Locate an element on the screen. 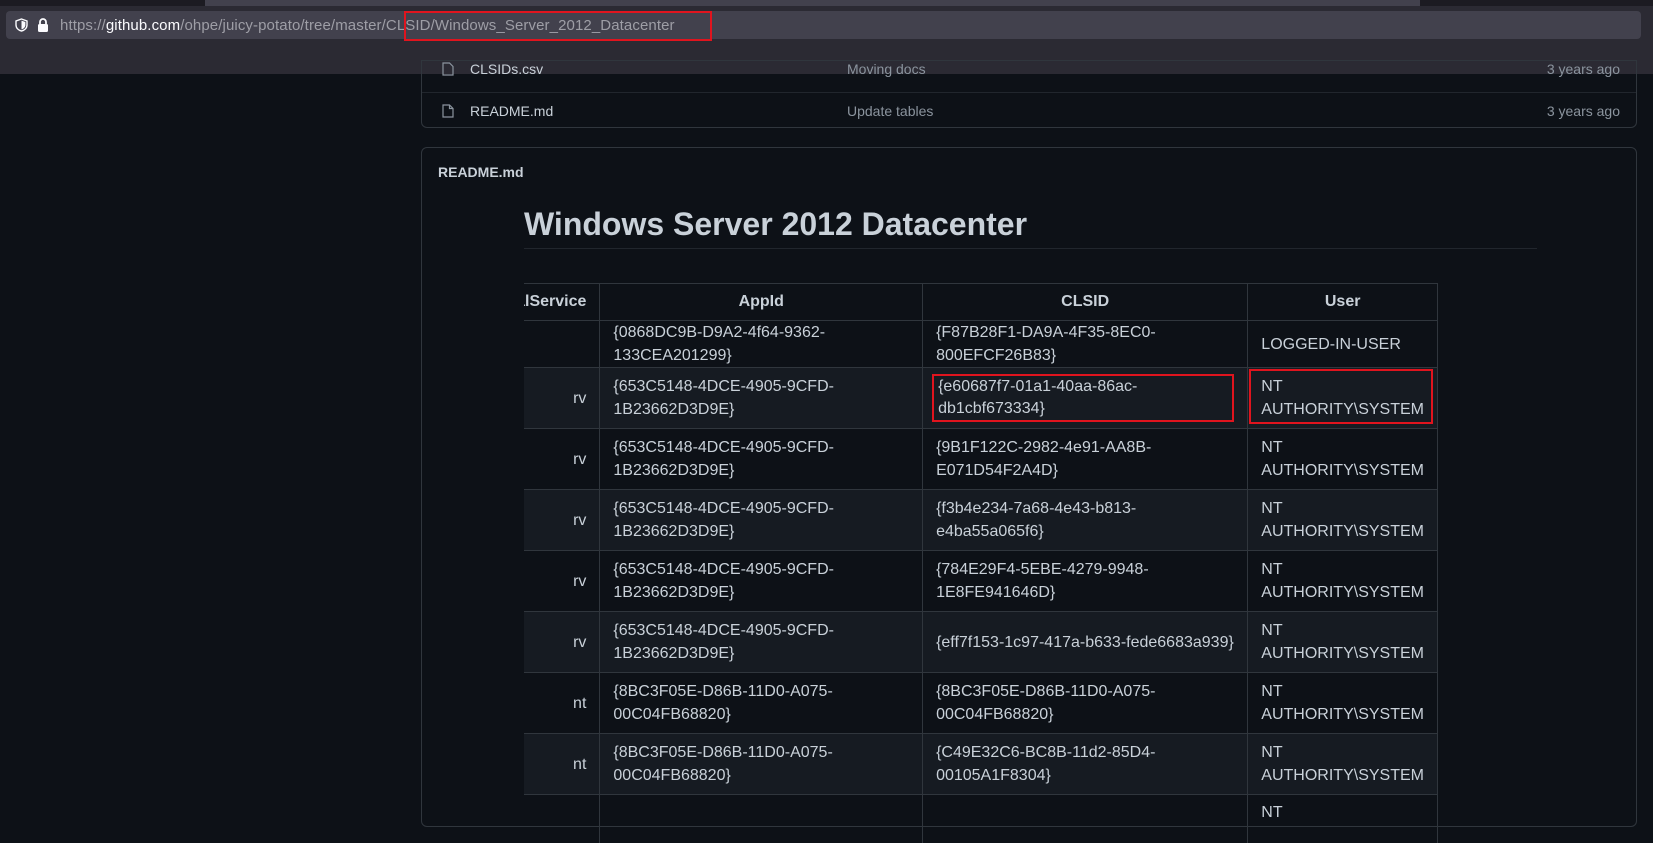 Image resolution: width=1653 pixels, height=843 pixels. service-cell is located at coordinates (562, 344).